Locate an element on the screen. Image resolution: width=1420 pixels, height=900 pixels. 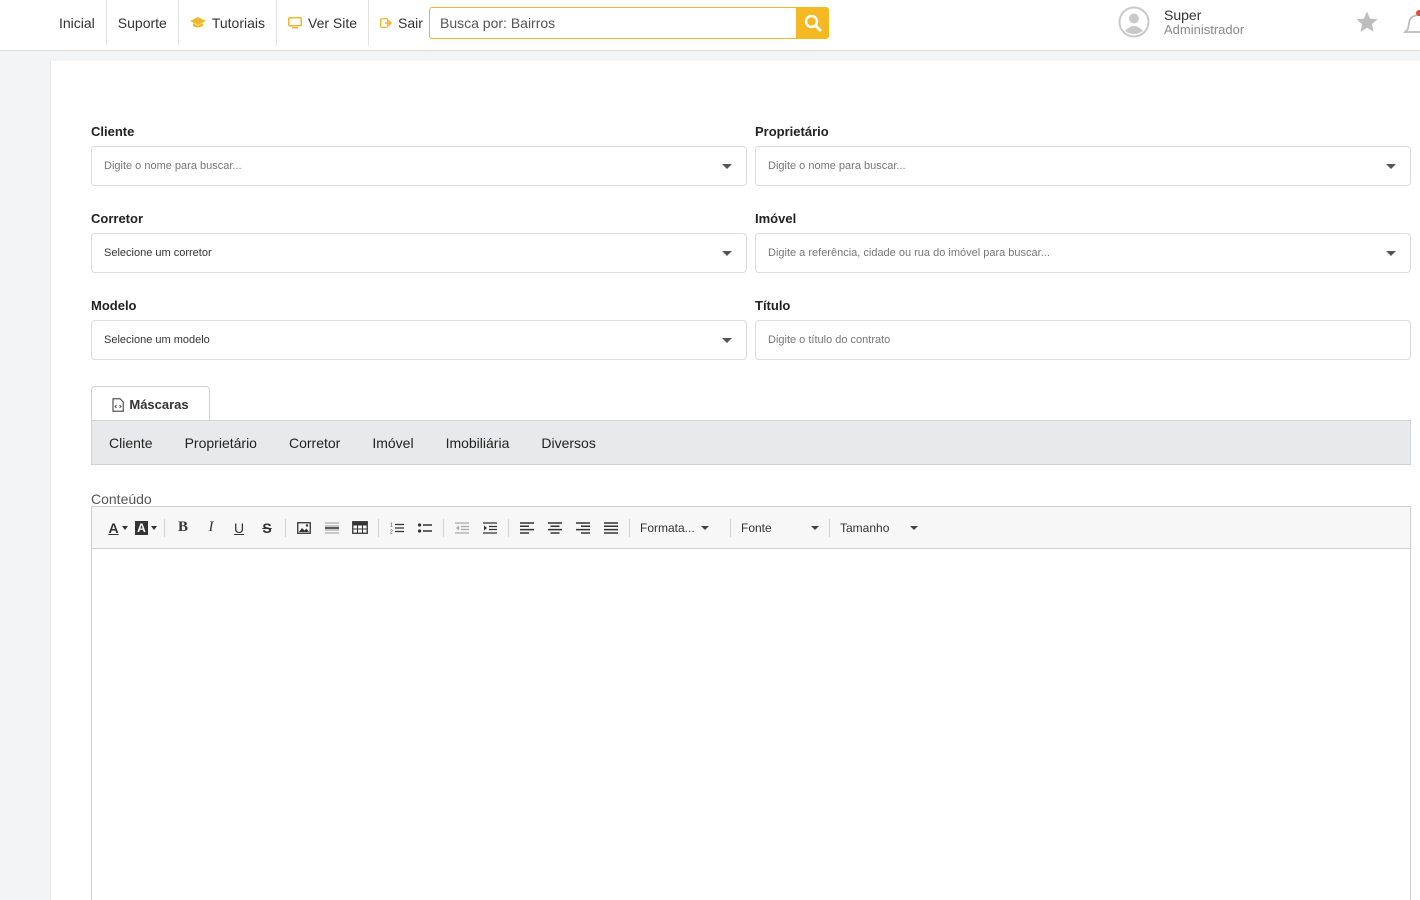
corretor-value: Selecione um corretor is located at coordinates (158, 253).